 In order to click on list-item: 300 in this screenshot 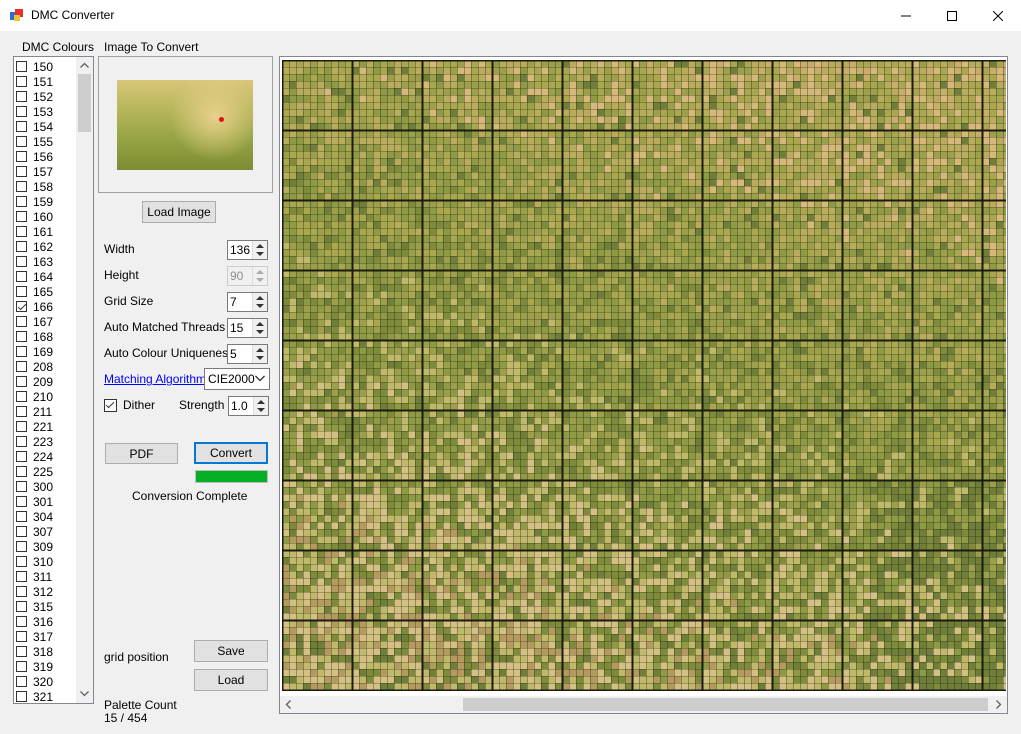, I will do `click(34, 486)`.